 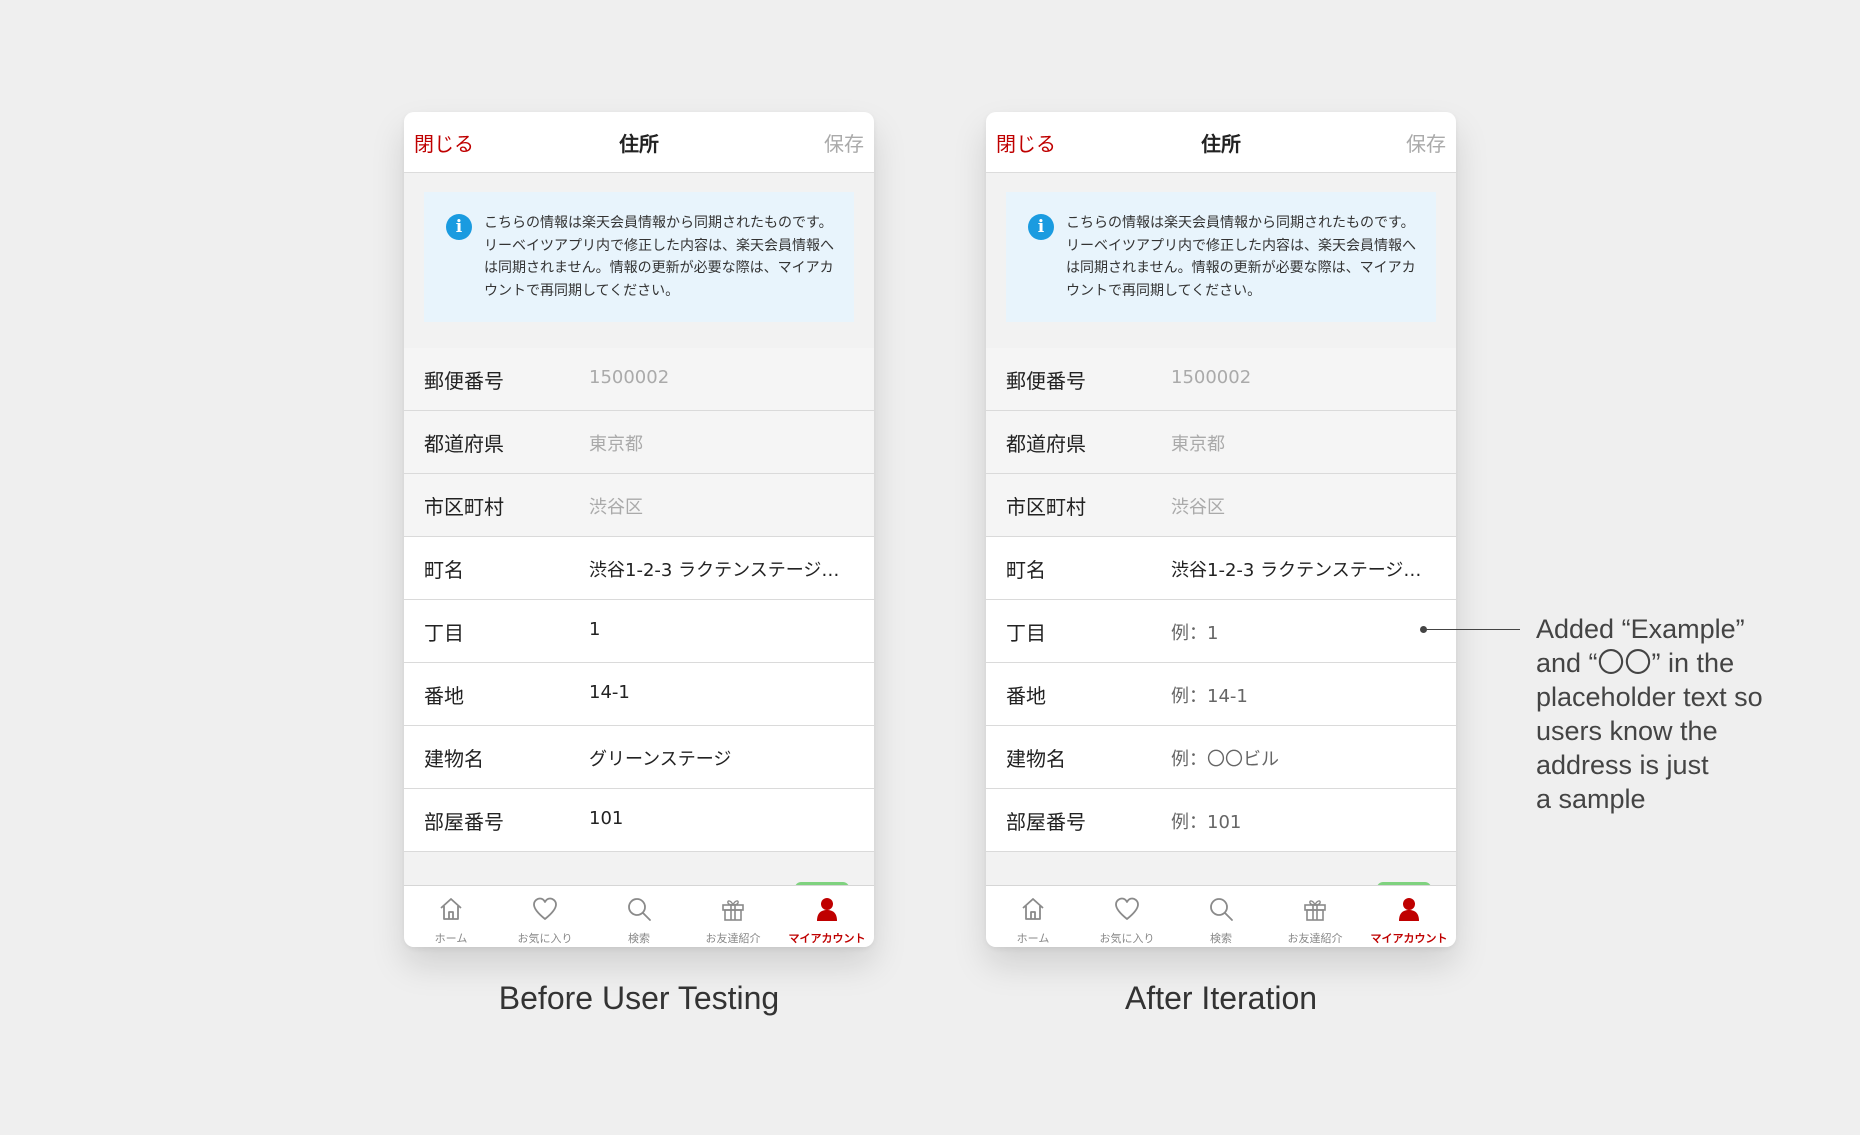 What do you see at coordinates (1046, 381) in the screenshot?
I see `field-label: 郵便番号` at bounding box center [1046, 381].